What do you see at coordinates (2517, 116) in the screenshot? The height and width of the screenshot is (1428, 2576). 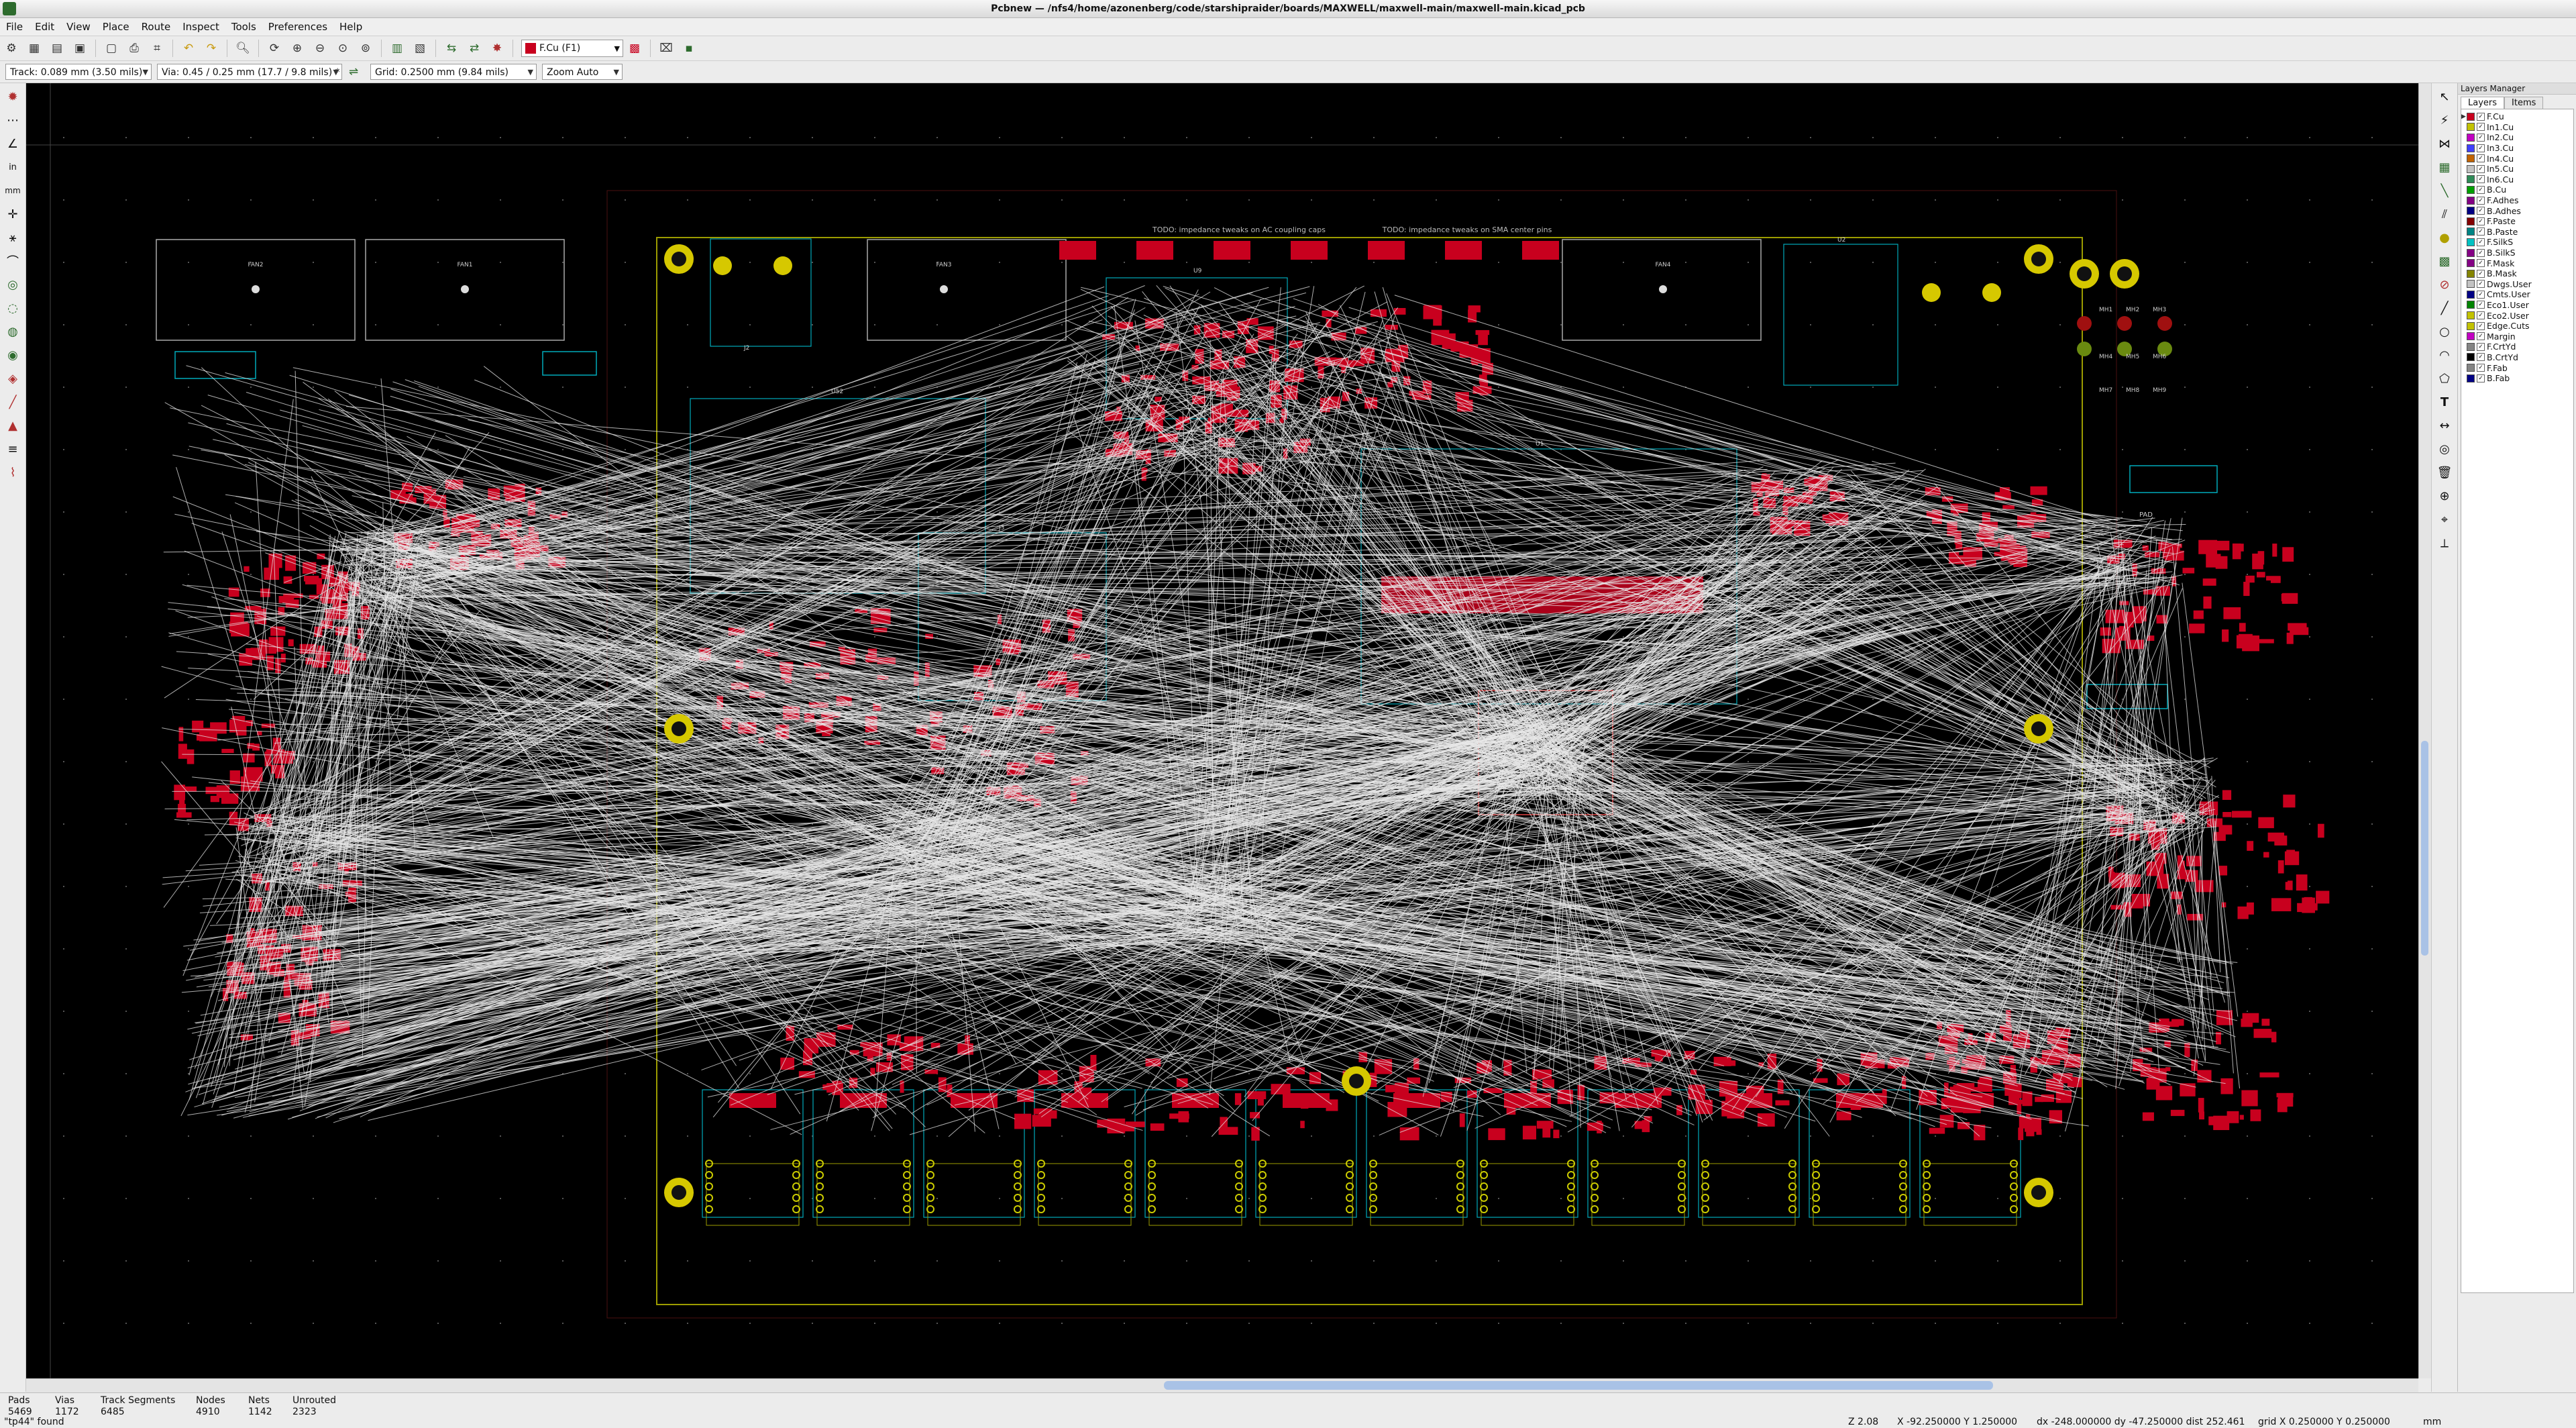 I see `layer-row: ▶✓F.Cu` at bounding box center [2517, 116].